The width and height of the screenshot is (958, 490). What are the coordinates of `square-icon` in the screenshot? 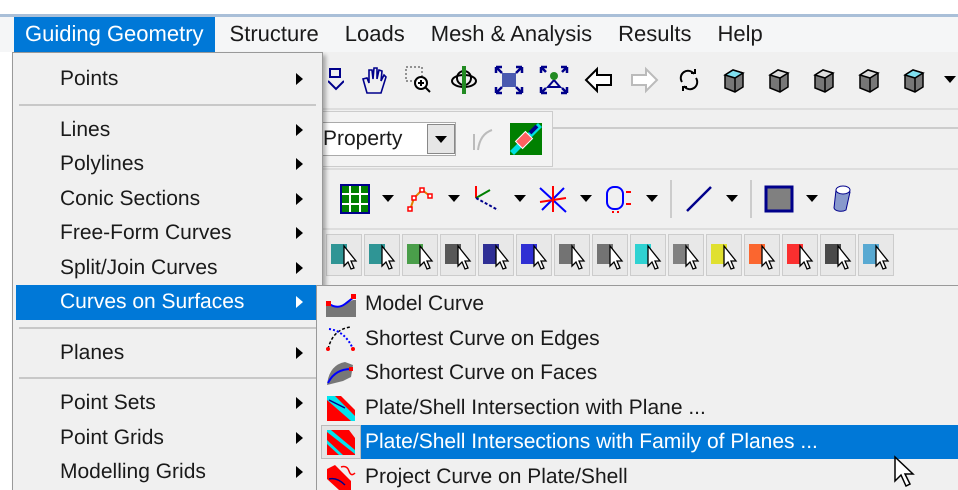 It's located at (779, 199).